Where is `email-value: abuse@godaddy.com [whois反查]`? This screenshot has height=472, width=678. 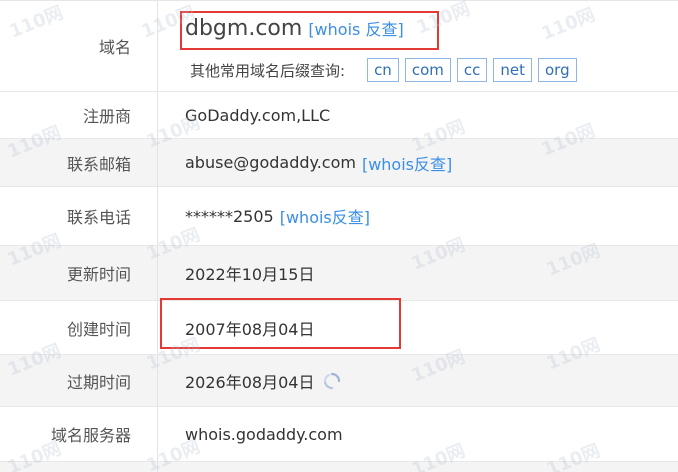
email-value: abuse@godaddy.com [whois反查] is located at coordinates (318, 162).